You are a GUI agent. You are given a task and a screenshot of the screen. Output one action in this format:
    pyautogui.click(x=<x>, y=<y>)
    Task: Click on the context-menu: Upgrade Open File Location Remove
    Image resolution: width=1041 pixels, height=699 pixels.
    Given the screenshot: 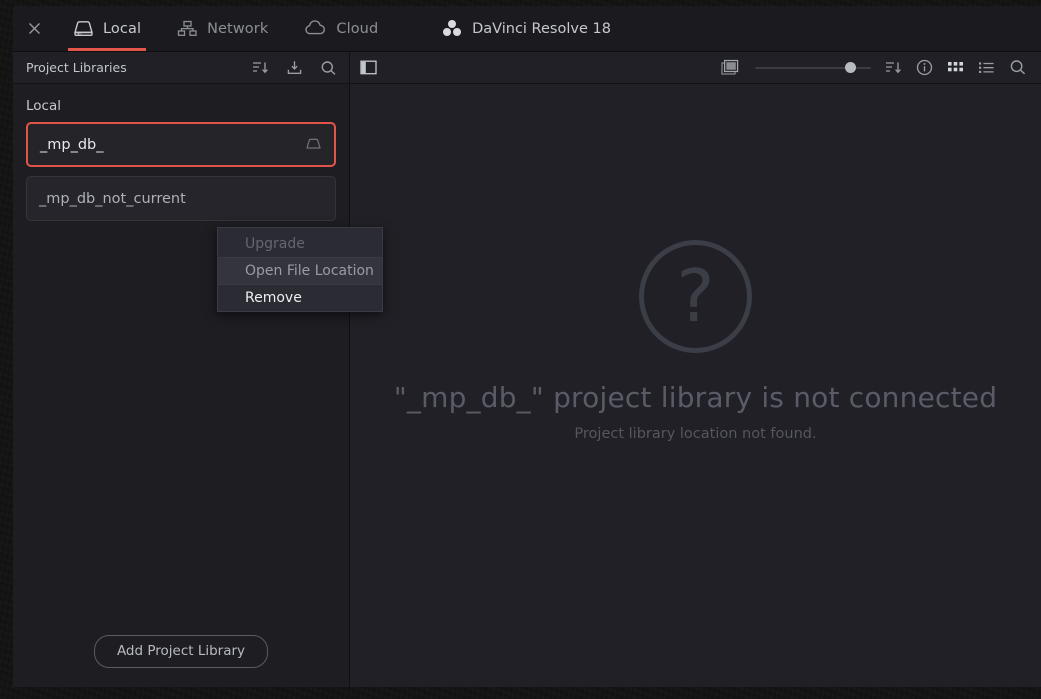 What is the action you would take?
    pyautogui.click(x=300, y=269)
    